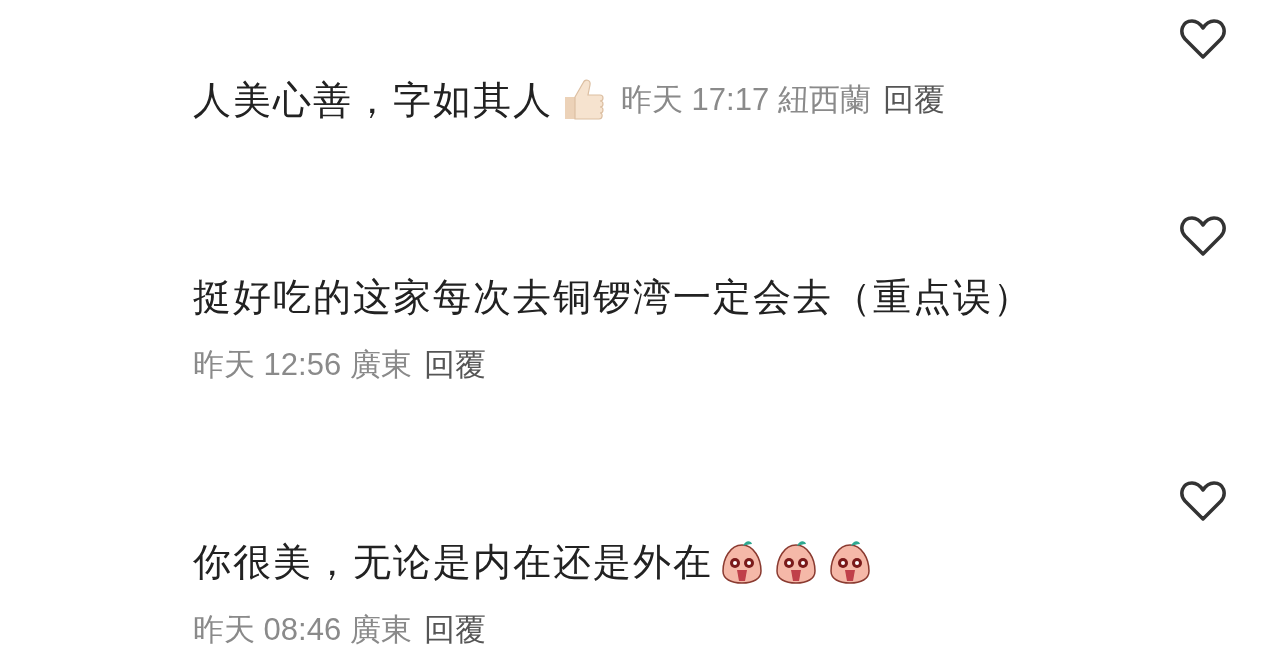 The width and height of the screenshot is (1284, 657). What do you see at coordinates (302, 365) in the screenshot?
I see `comment-meta: 昨天 12:56 廣東` at bounding box center [302, 365].